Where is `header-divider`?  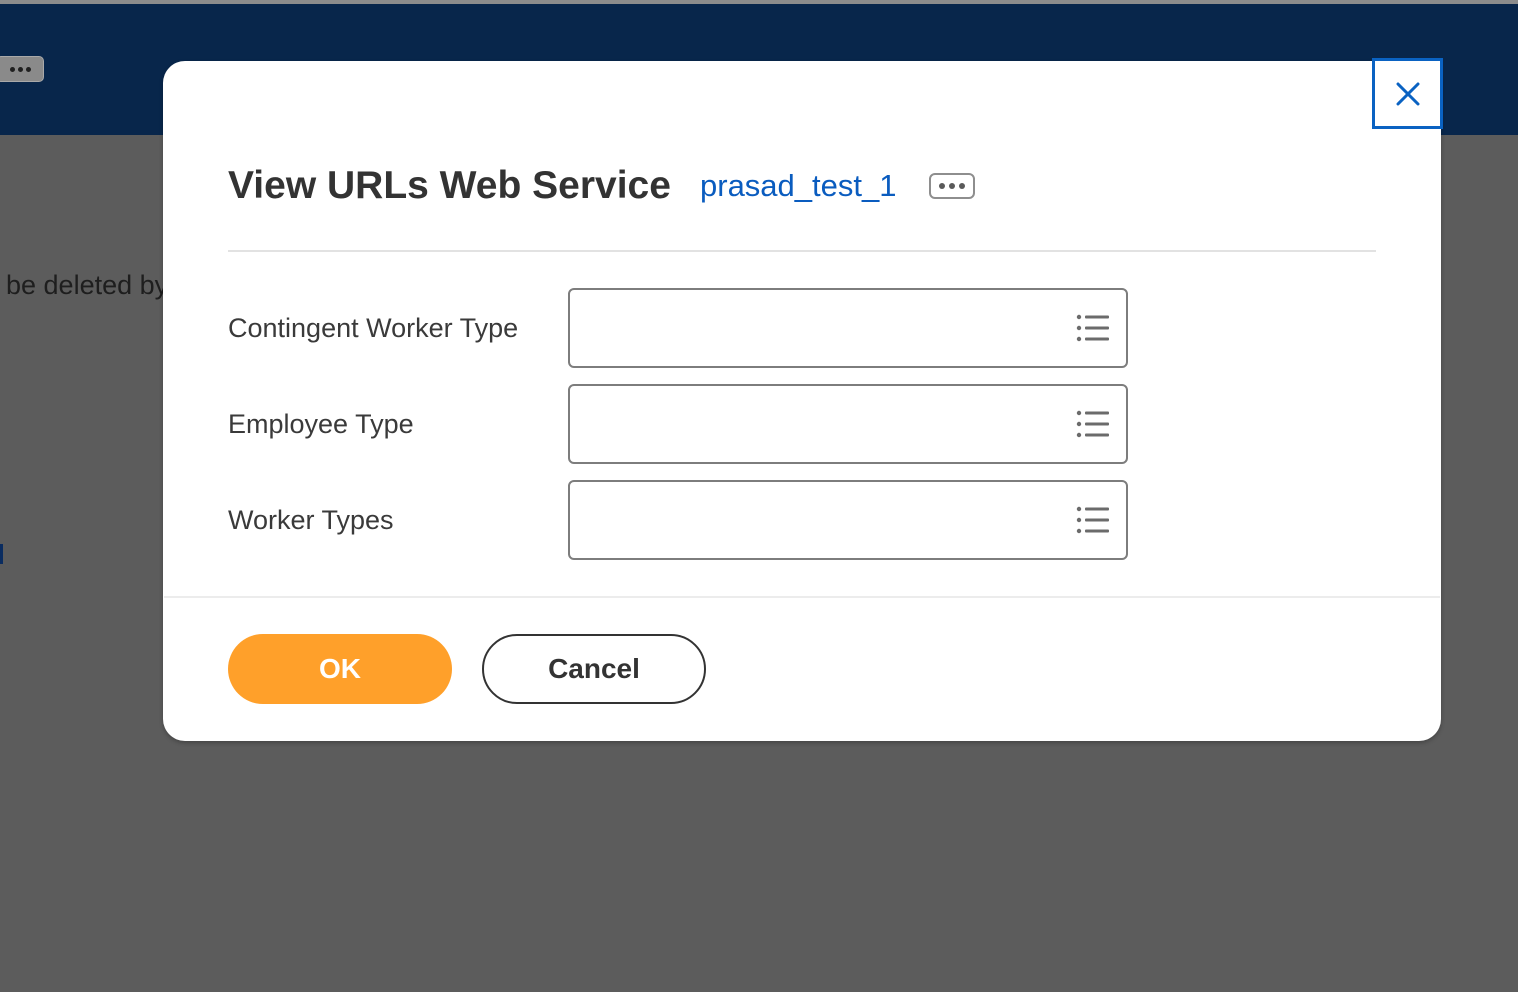
header-divider is located at coordinates (802, 251).